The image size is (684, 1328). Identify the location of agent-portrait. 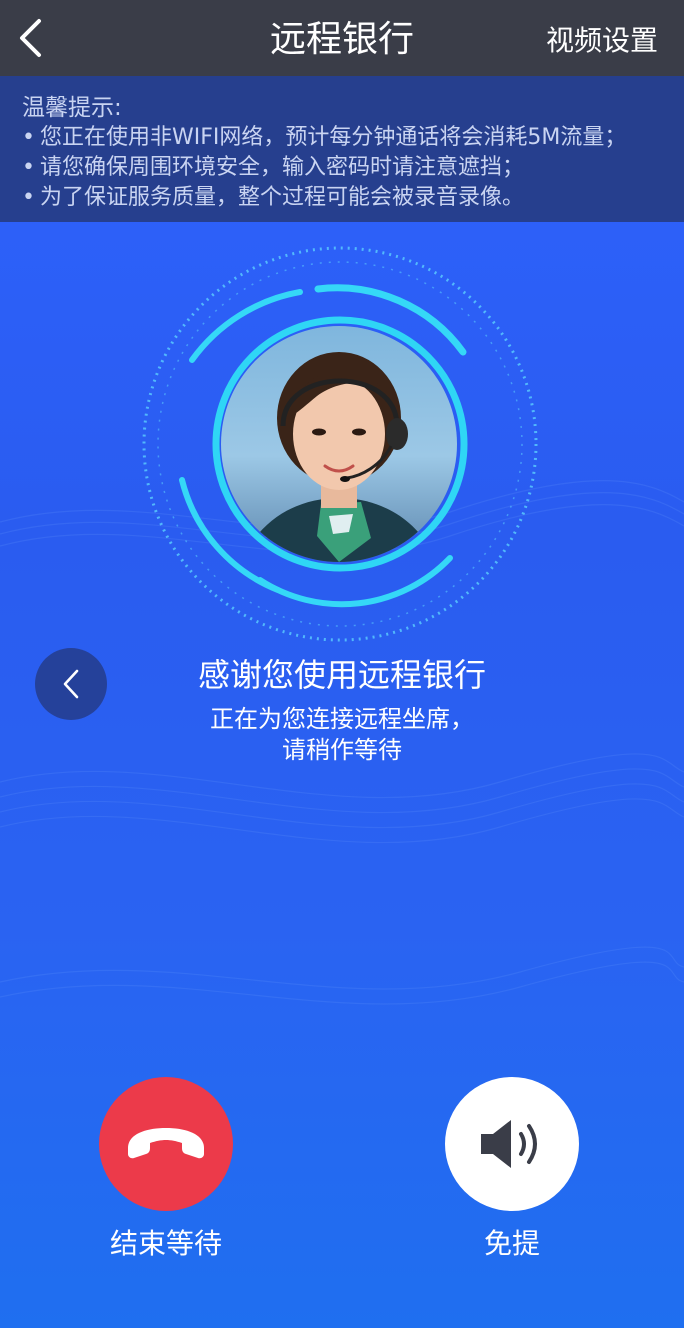
(339, 457).